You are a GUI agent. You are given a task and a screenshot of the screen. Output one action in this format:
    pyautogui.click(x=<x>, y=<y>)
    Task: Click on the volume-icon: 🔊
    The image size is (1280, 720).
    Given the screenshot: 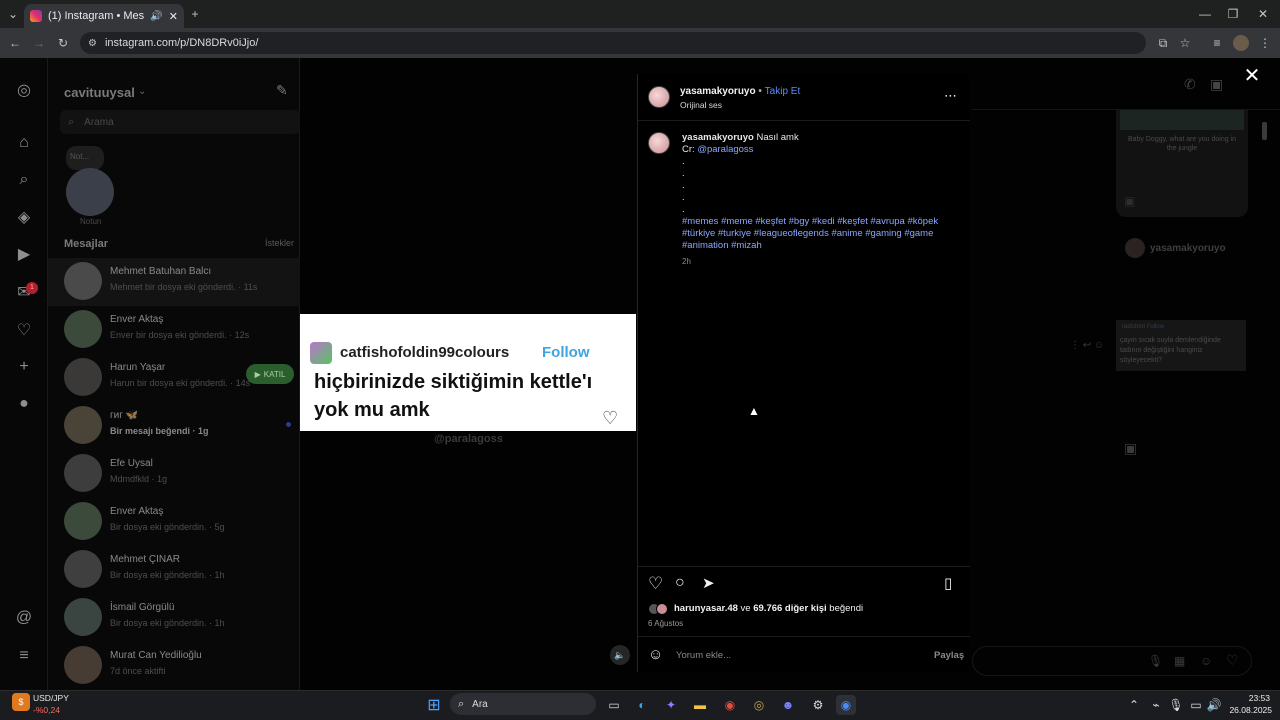 What is the action you would take?
    pyautogui.click(x=1214, y=705)
    